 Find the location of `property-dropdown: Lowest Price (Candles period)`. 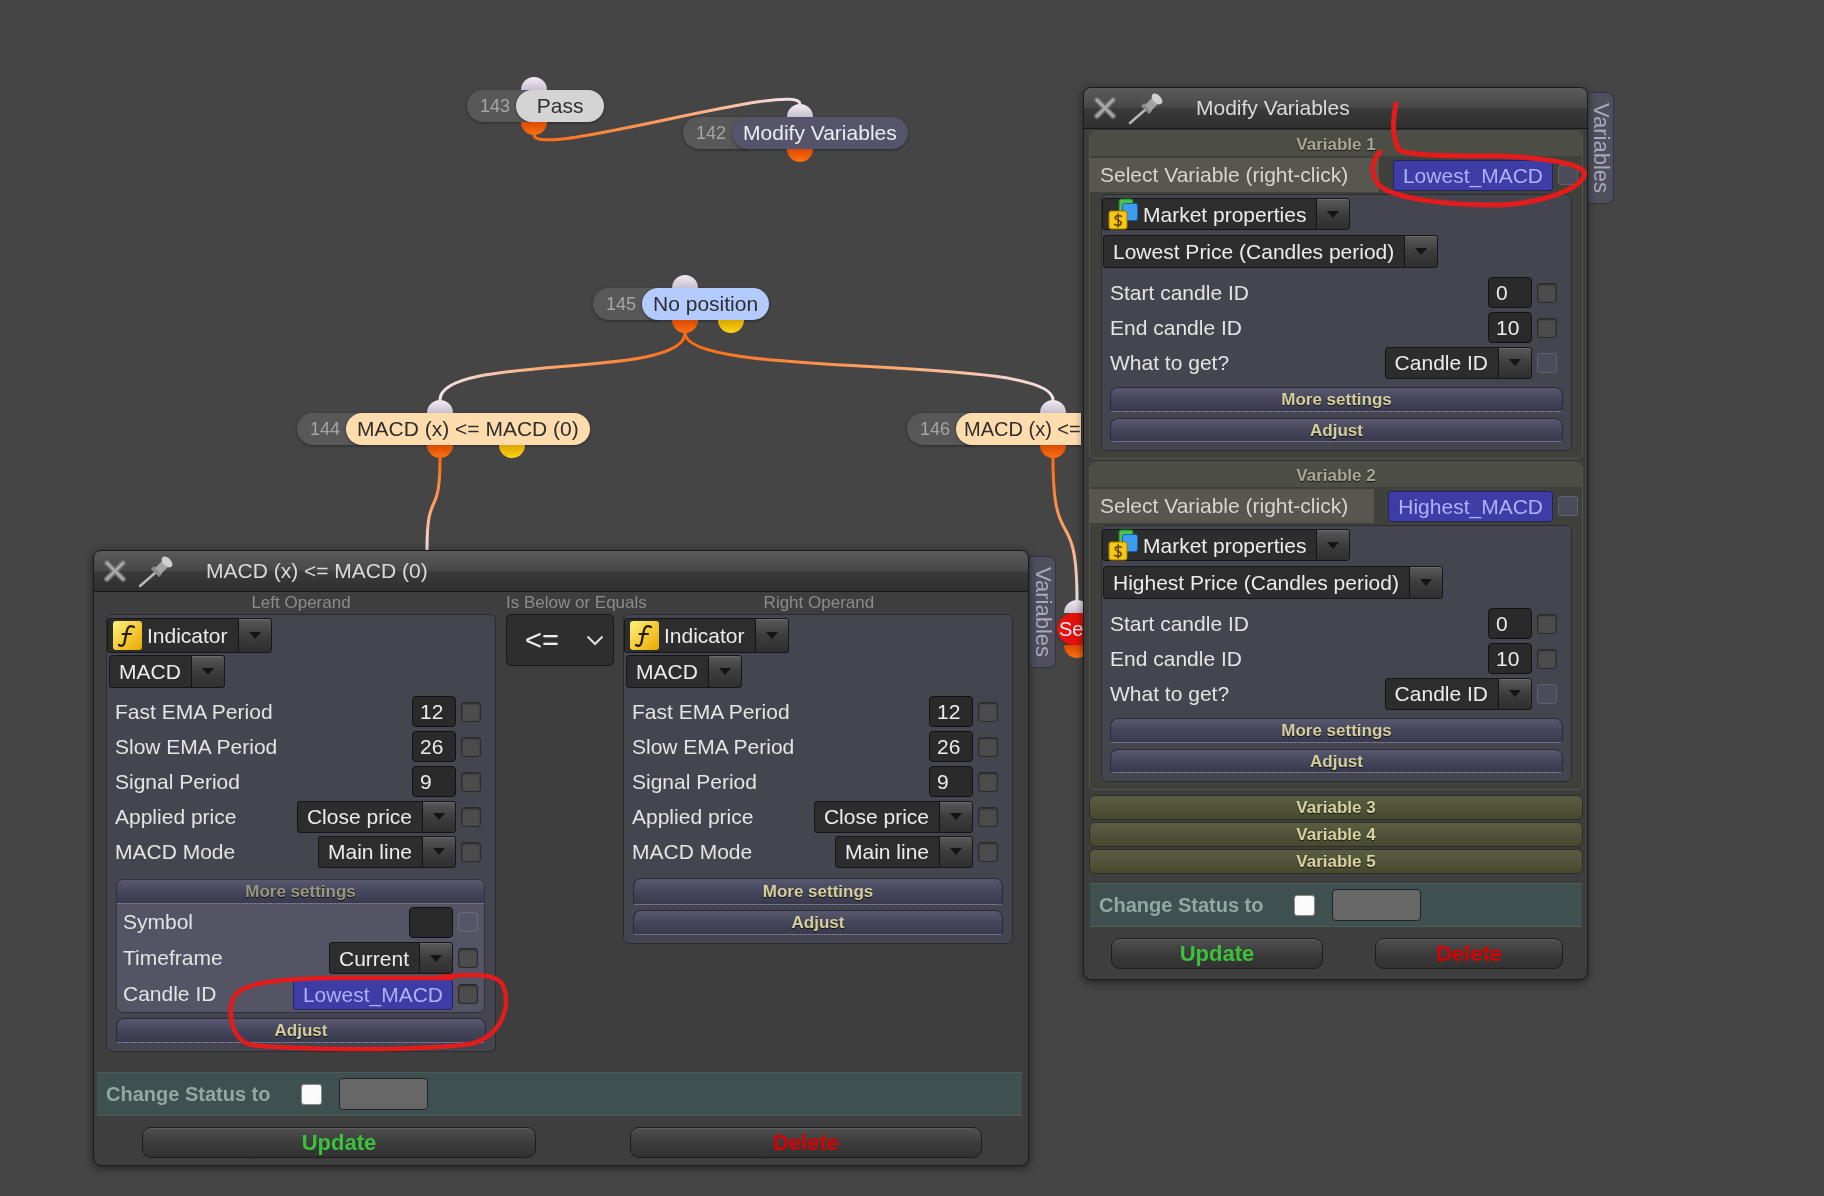

property-dropdown: Lowest Price (Candles period) is located at coordinates (1271, 251).